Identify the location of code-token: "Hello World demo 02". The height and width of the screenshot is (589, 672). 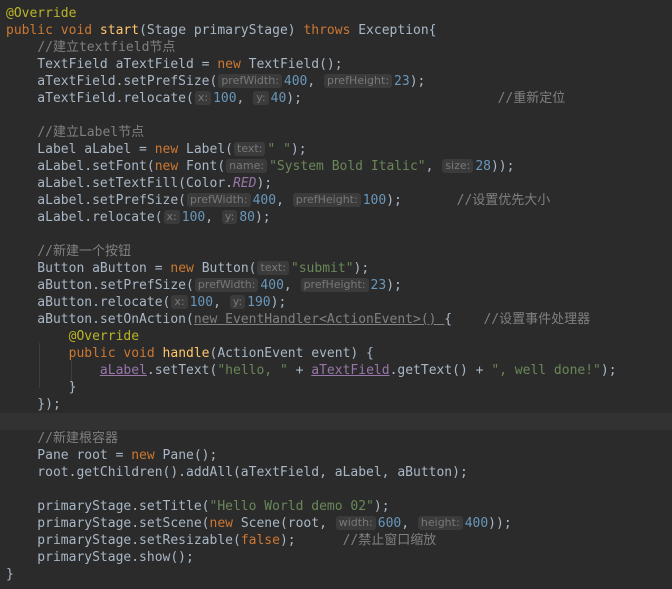
(291, 506).